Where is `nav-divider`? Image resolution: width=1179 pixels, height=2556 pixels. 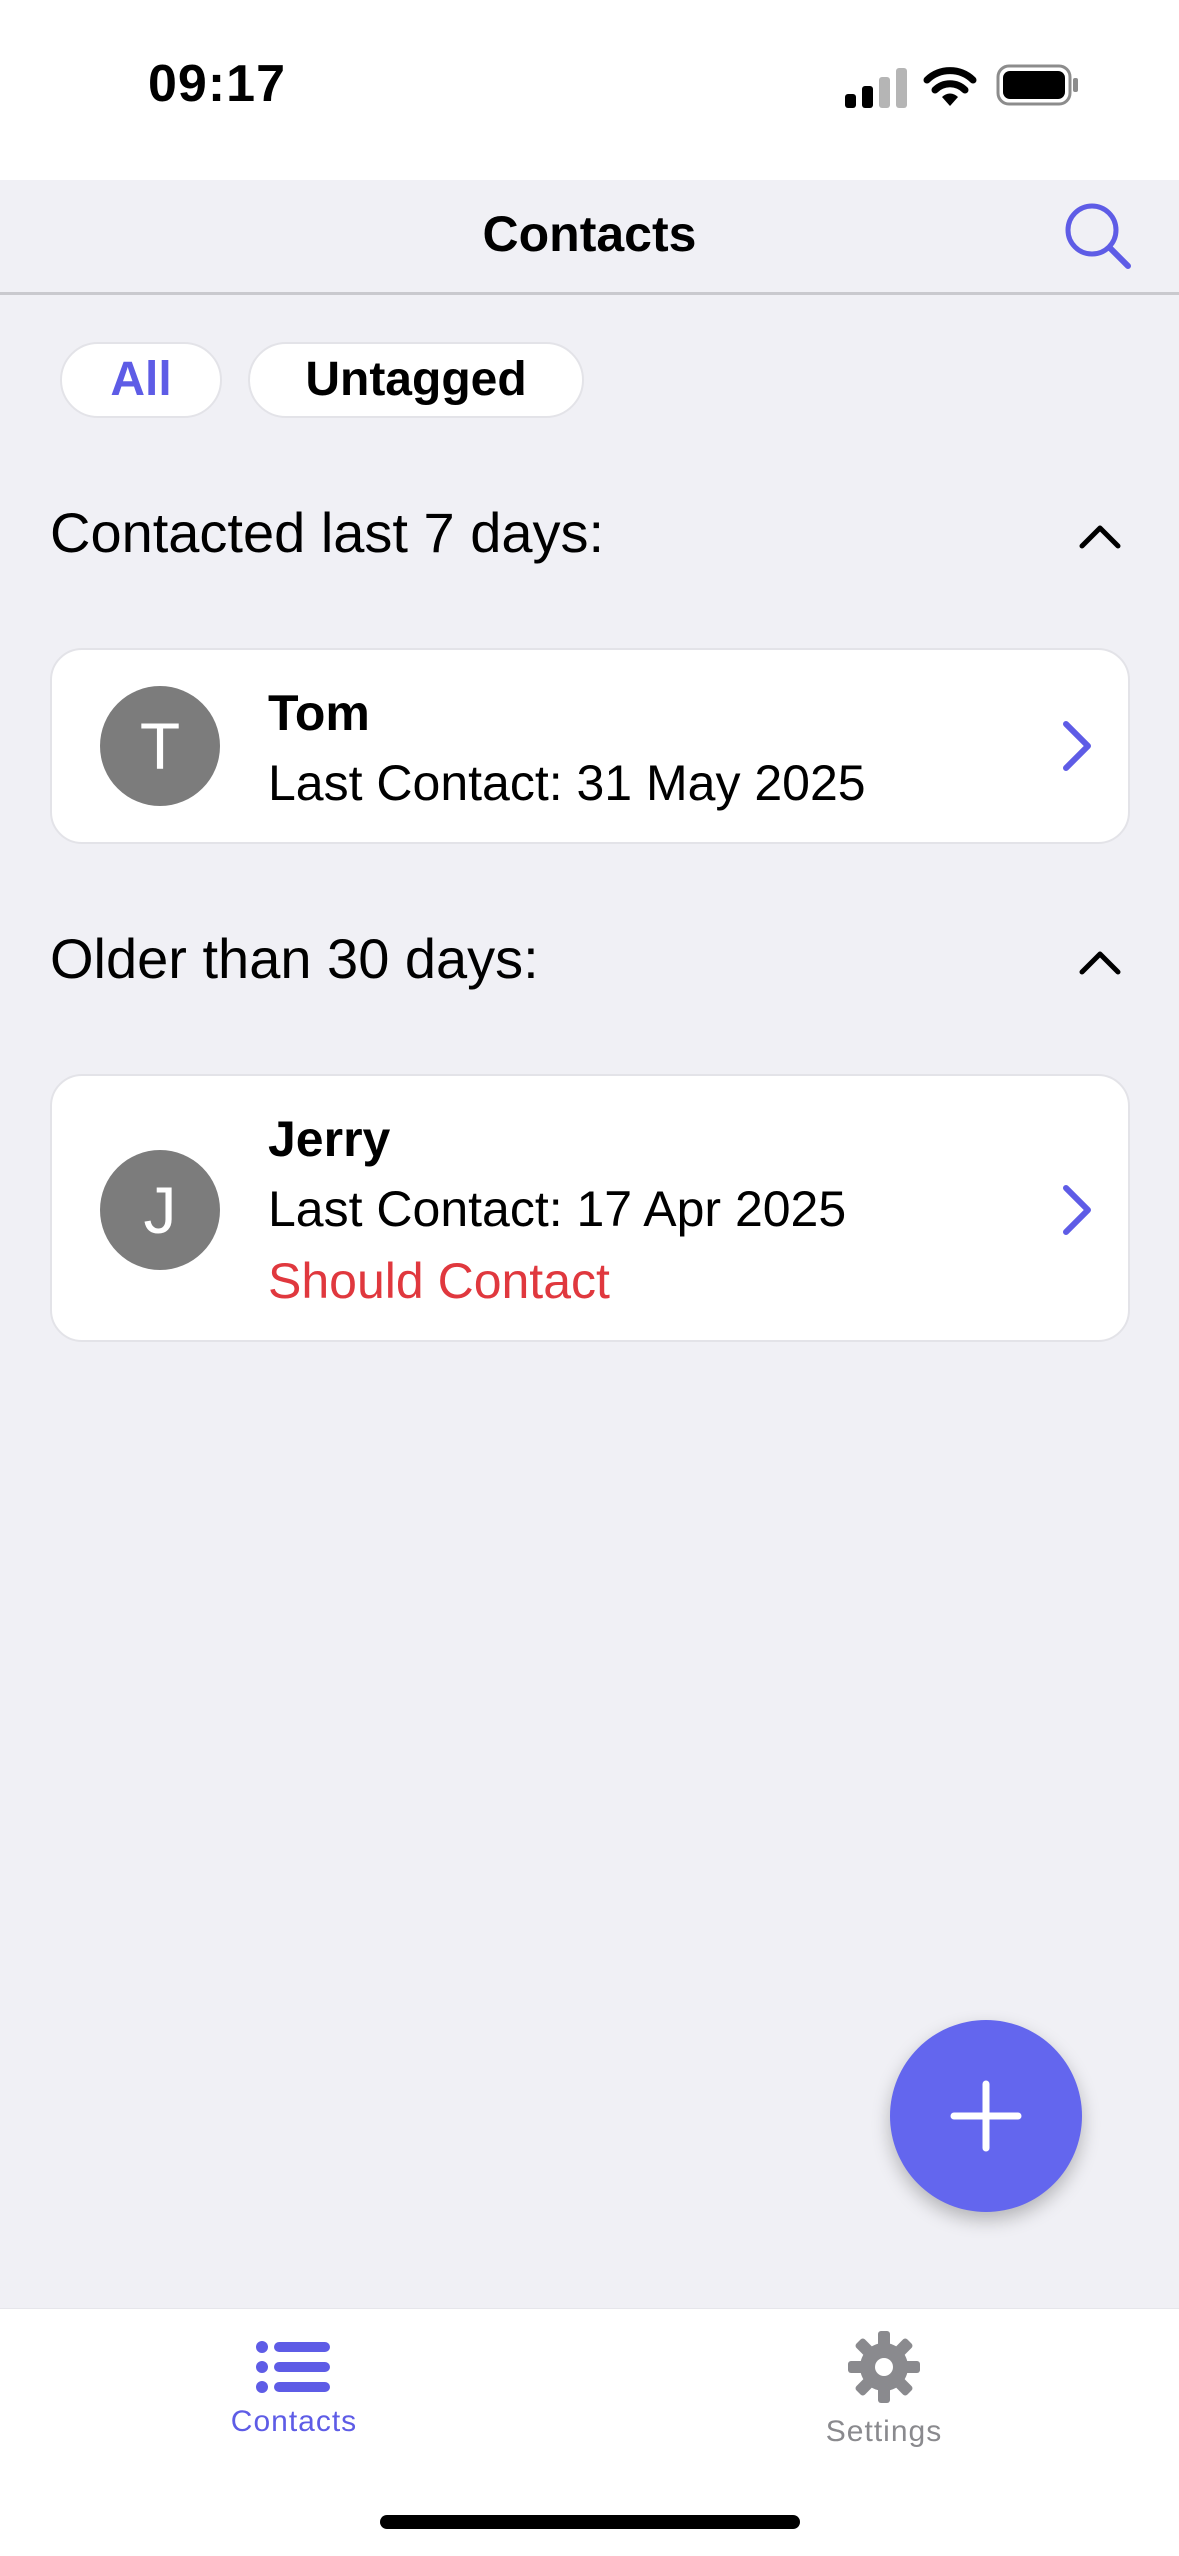
nav-divider is located at coordinates (589, 293).